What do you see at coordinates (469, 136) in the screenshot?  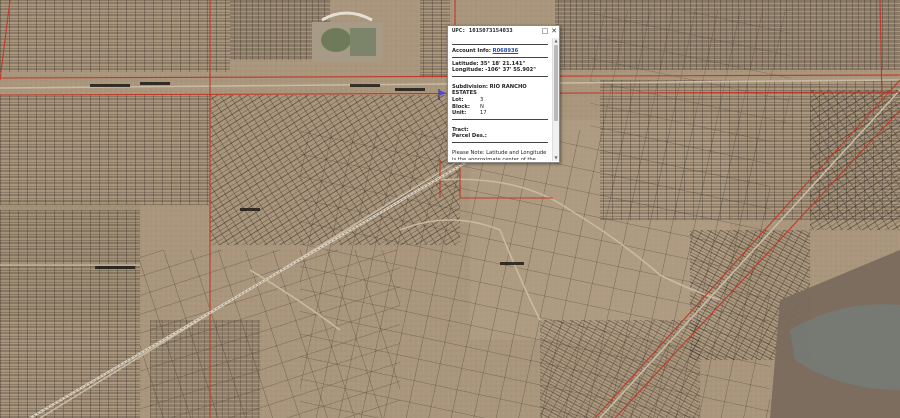 I see `parcel-des-label: Parcel Des.:` at bounding box center [469, 136].